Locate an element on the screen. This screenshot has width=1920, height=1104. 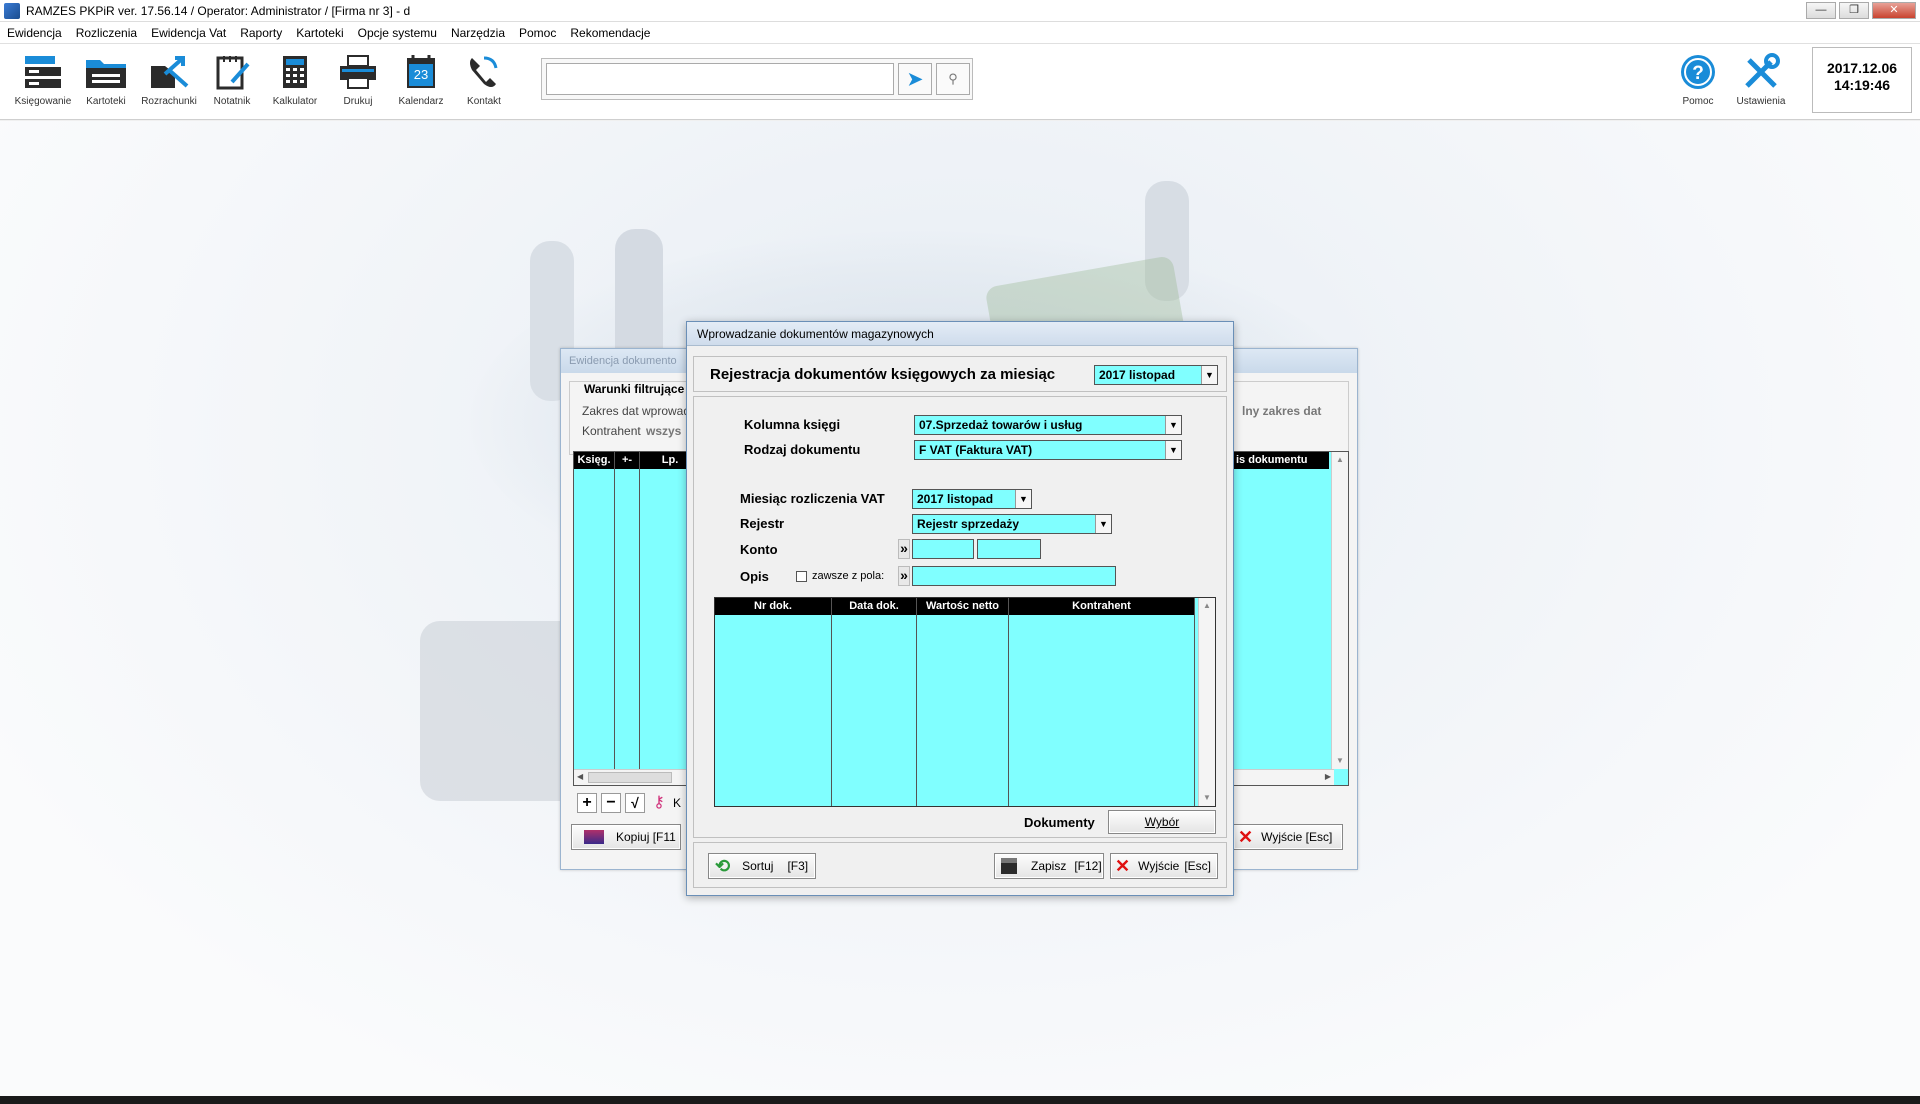
tool-pomoc: ? Pomoc is located at coordinates (1698, 79).